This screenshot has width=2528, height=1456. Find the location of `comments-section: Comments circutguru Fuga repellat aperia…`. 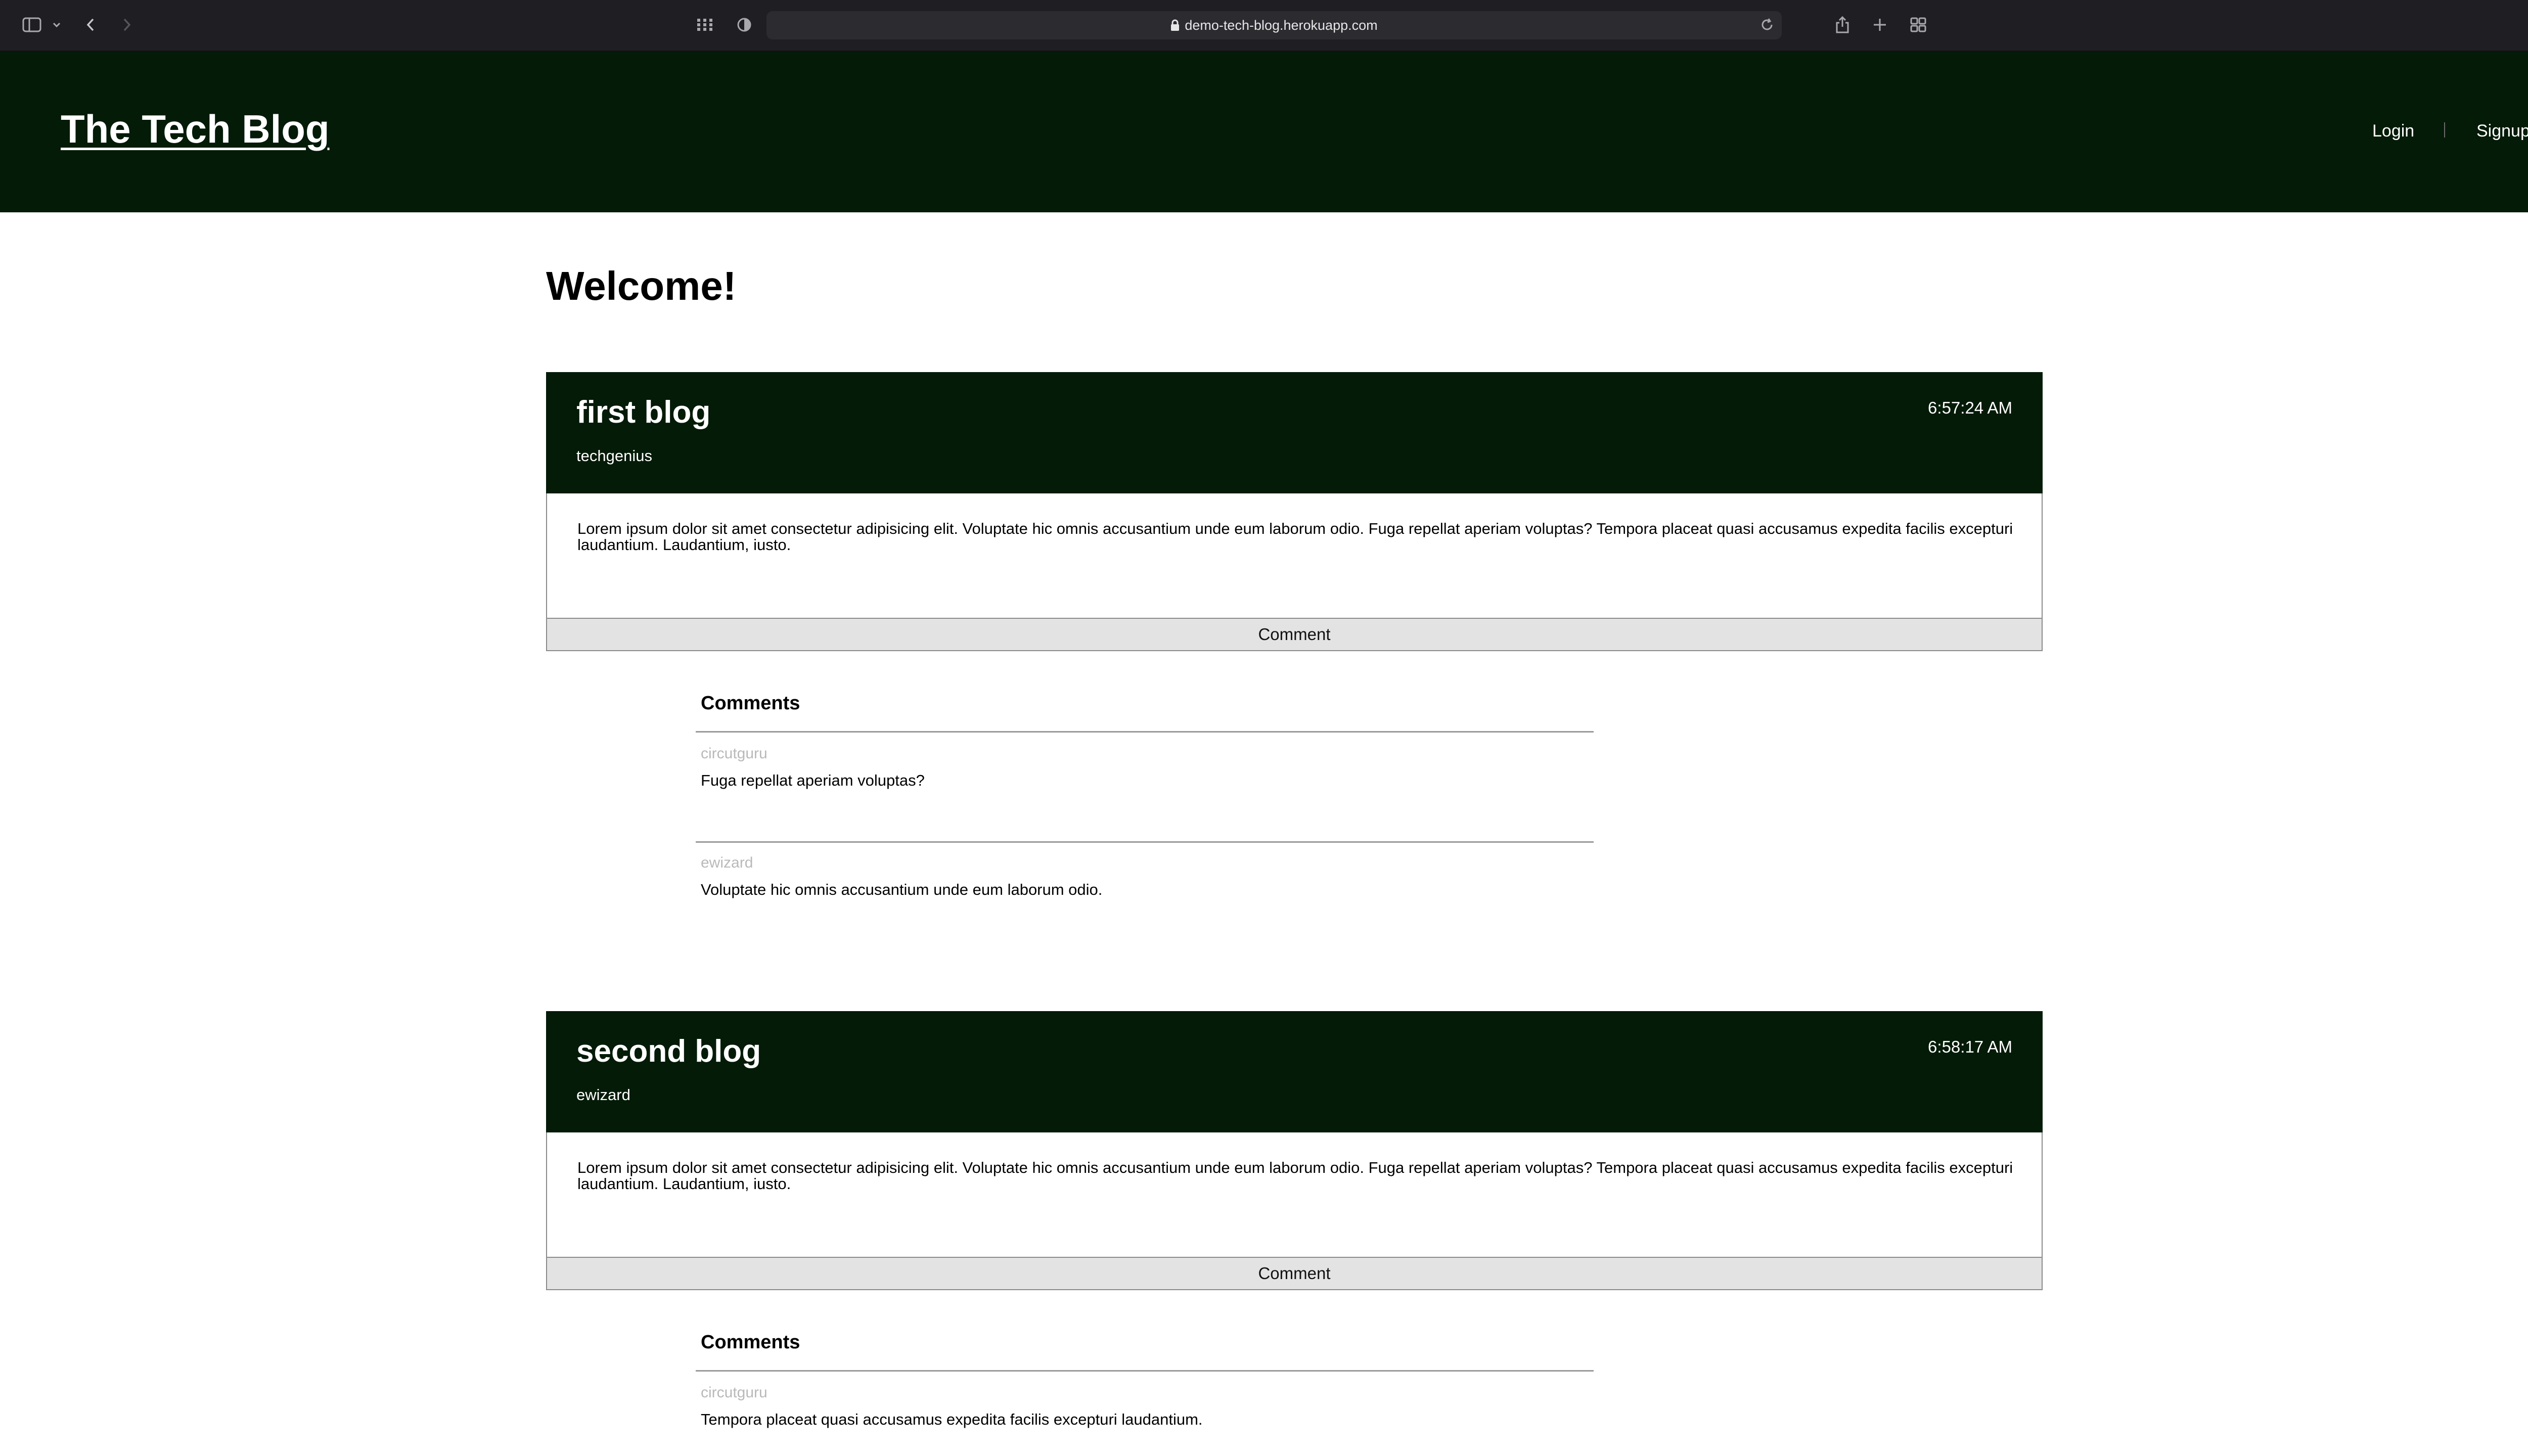

comments-section: Comments circutguru Fuga repellat aperia… is located at coordinates (1145, 799).